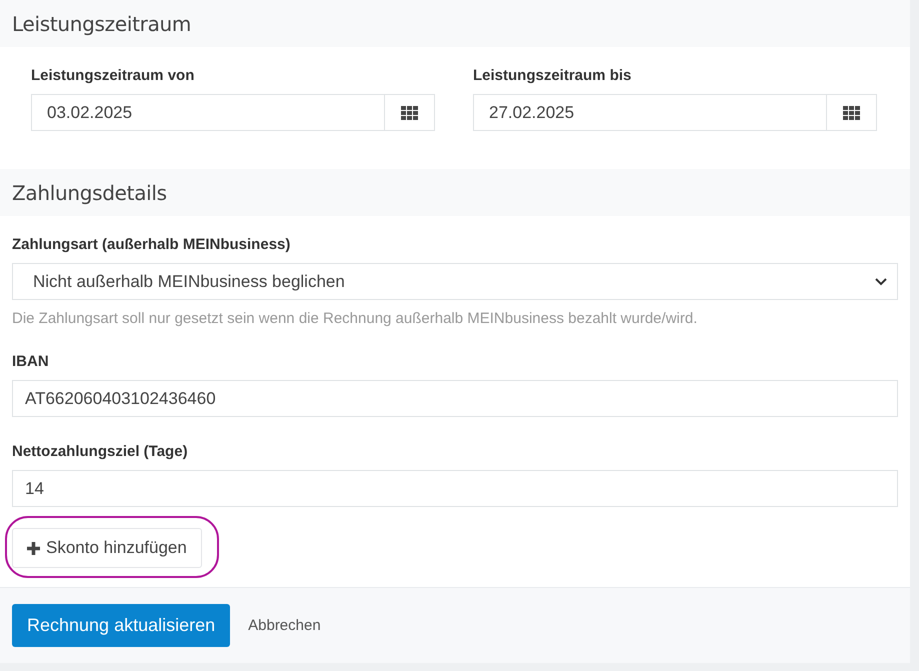 This screenshot has width=919, height=671. I want to click on field-label: Leistungszeitraum bis, so click(552, 75).